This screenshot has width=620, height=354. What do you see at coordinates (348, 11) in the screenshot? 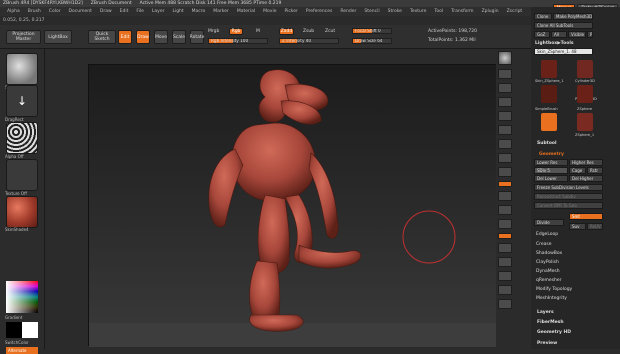
I see `menu-render: Render` at bounding box center [348, 11].